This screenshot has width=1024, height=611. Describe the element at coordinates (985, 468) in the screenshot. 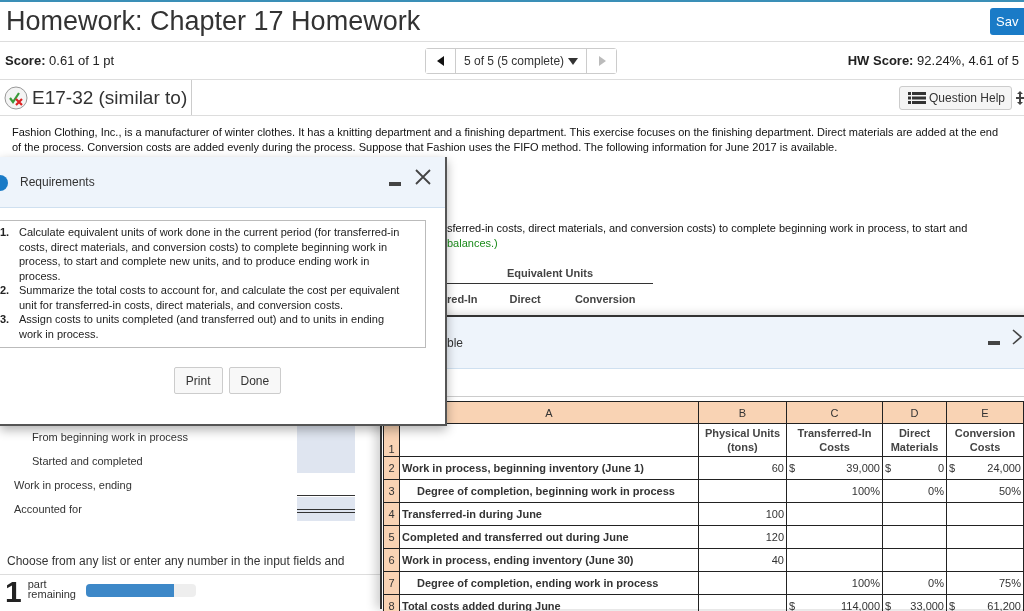

I see `table-cell: $ 24,000` at that location.